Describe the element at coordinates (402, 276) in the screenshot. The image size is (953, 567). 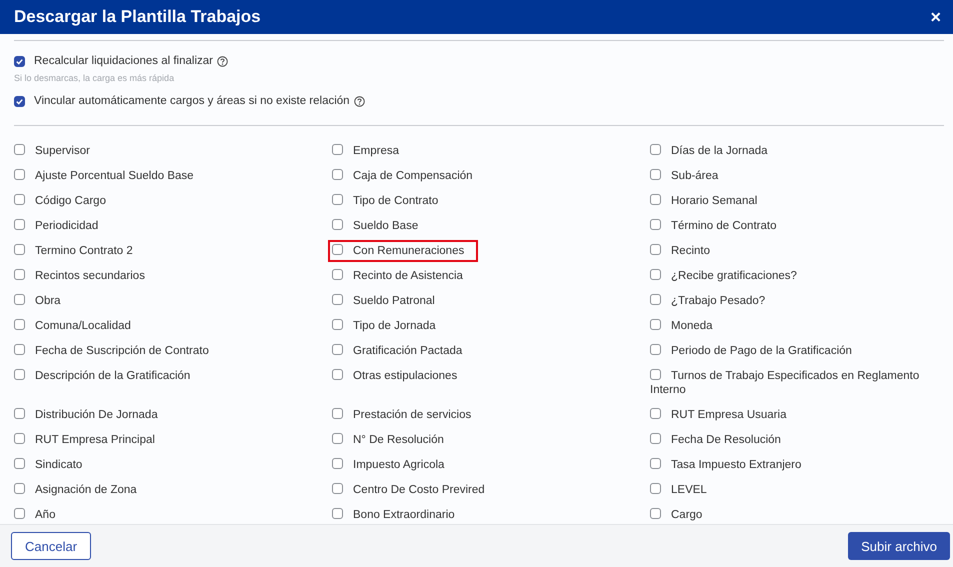
I see `checkbox-item: Recinto de Asistencia` at that location.